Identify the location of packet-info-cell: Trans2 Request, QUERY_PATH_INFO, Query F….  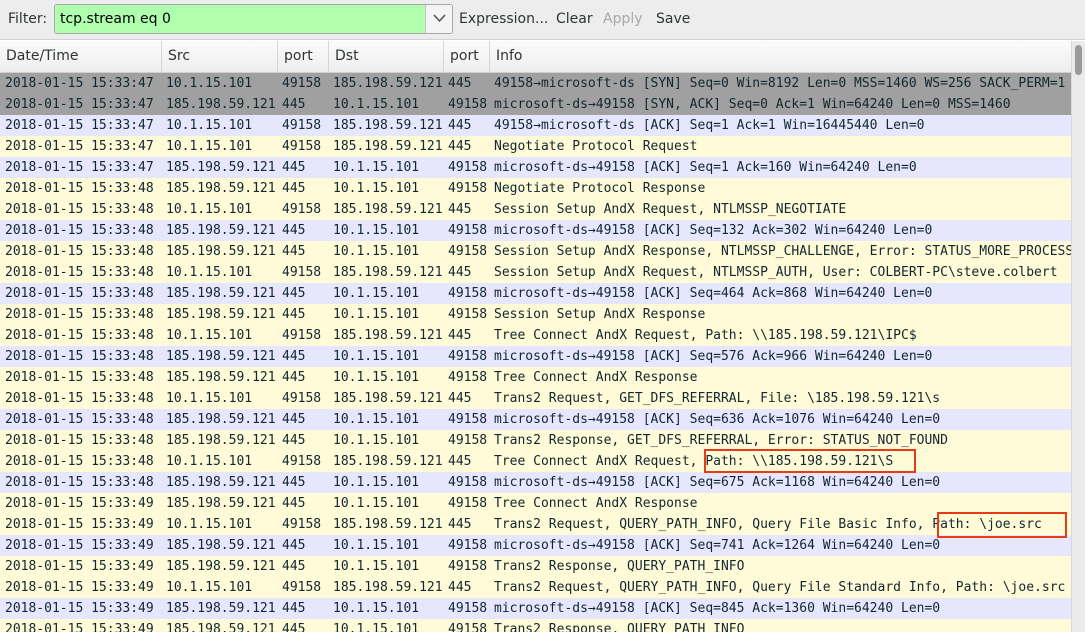
(768, 524).